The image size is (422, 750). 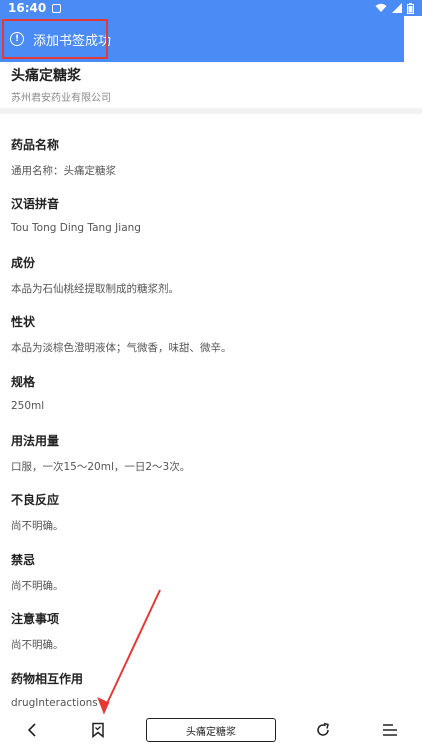 I want to click on section-heading: 规格, so click(x=23, y=382).